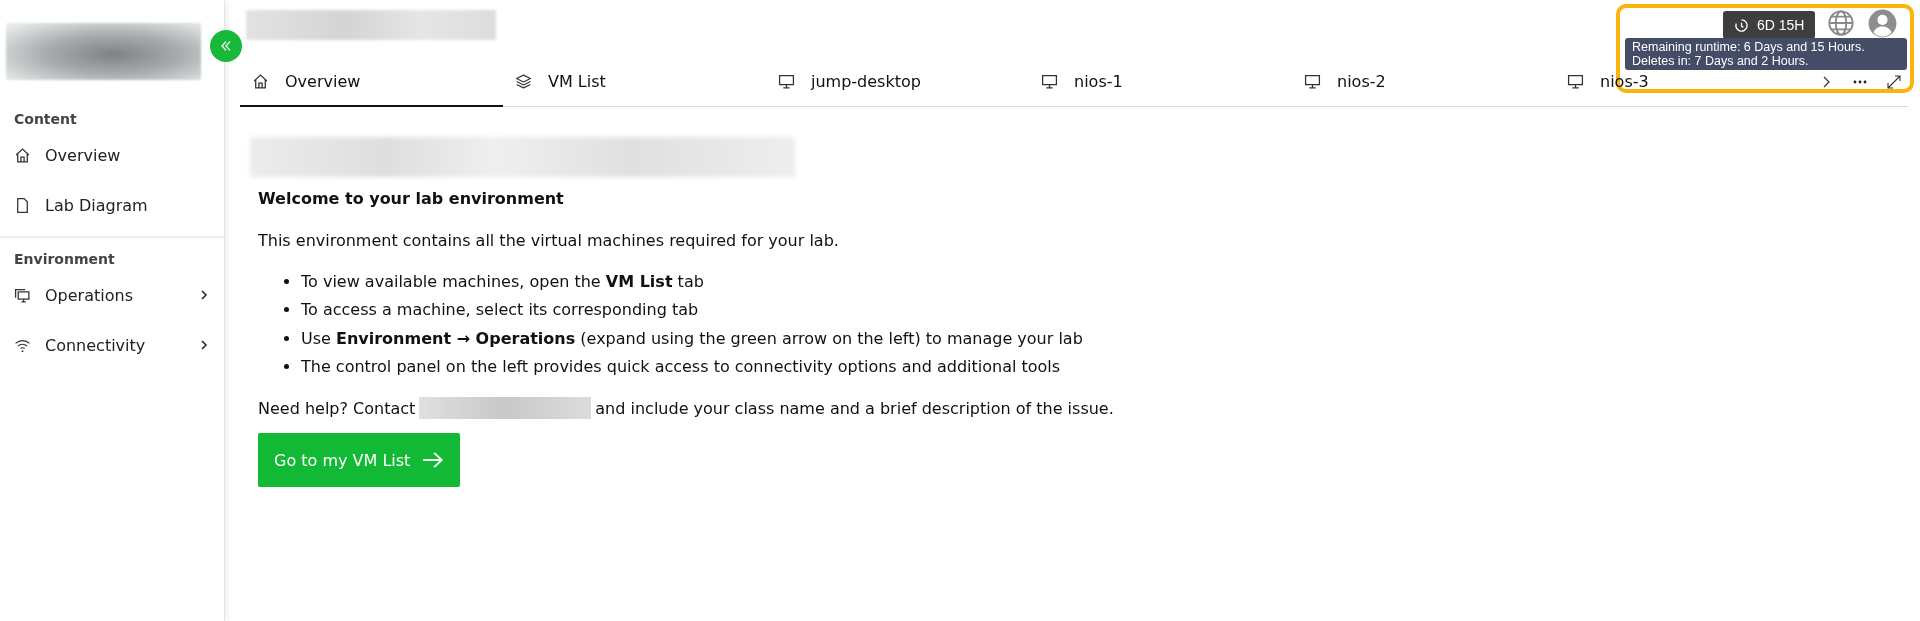 This screenshot has width=1920, height=621. What do you see at coordinates (523, 81) in the screenshot?
I see `layers-icon` at bounding box center [523, 81].